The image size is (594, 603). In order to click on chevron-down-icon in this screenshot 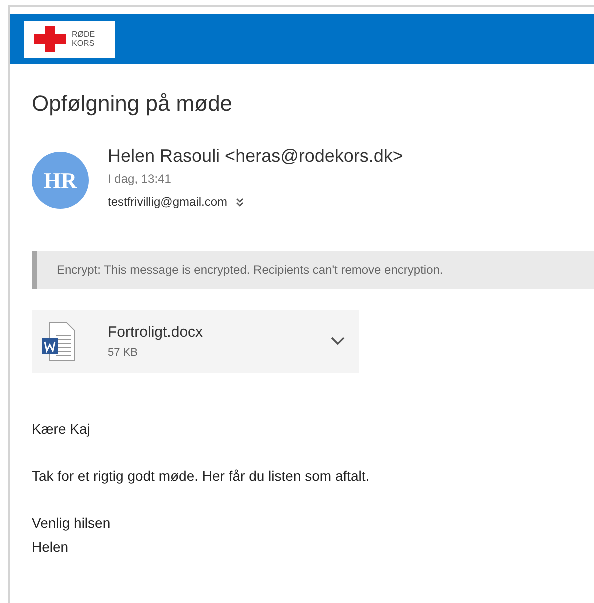, I will do `click(338, 341)`.